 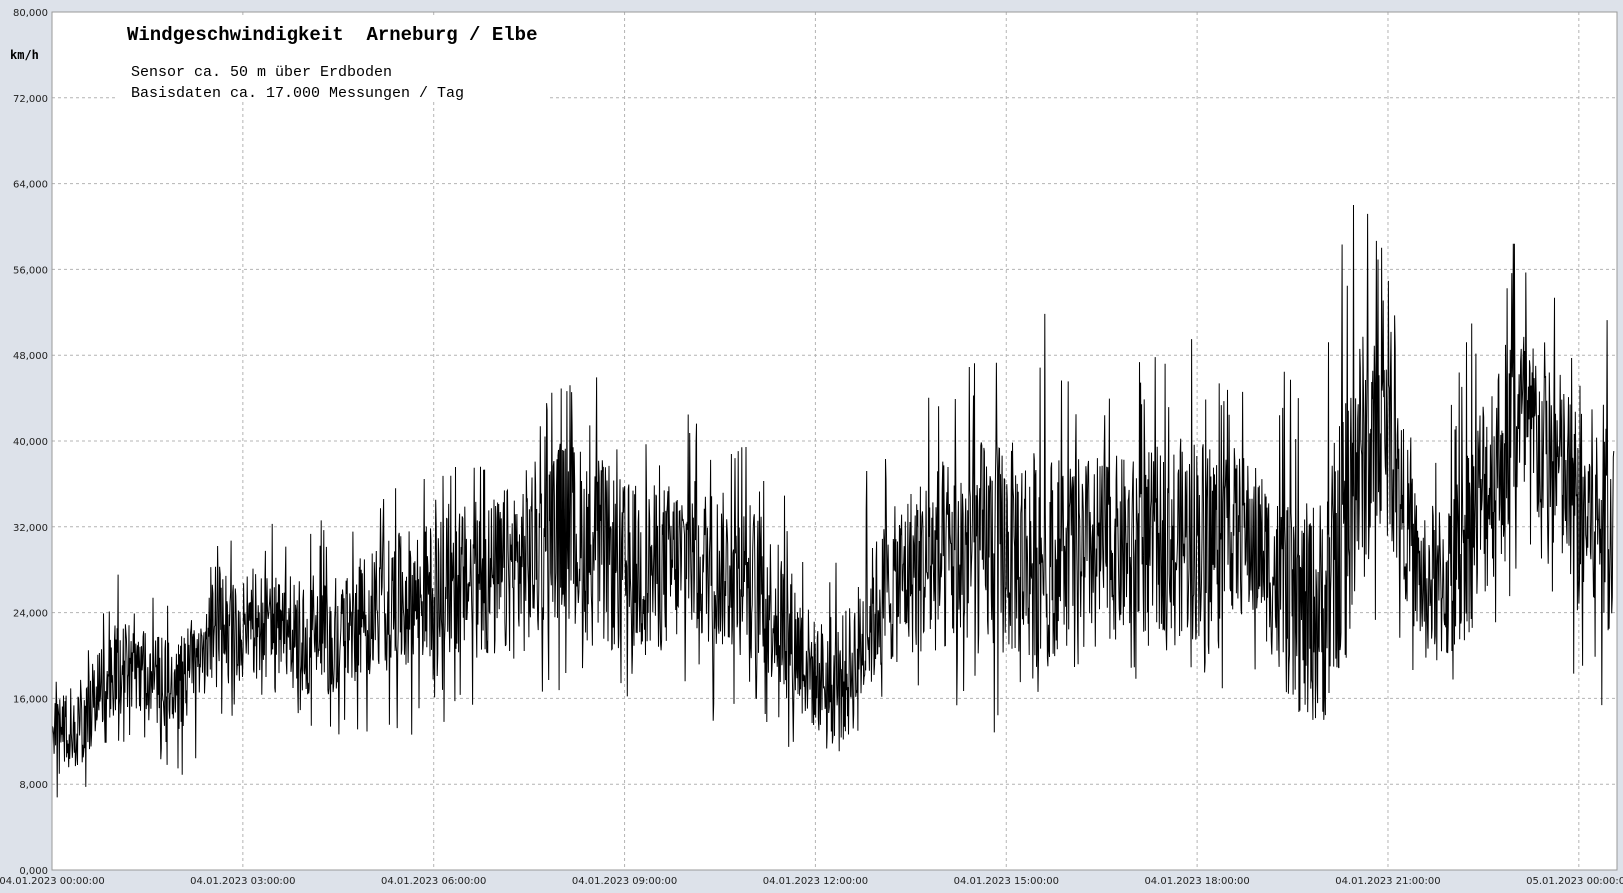 What do you see at coordinates (433, 881) in the screenshot?
I see `x-tick-label: 04.01.2023 06:00:00` at bounding box center [433, 881].